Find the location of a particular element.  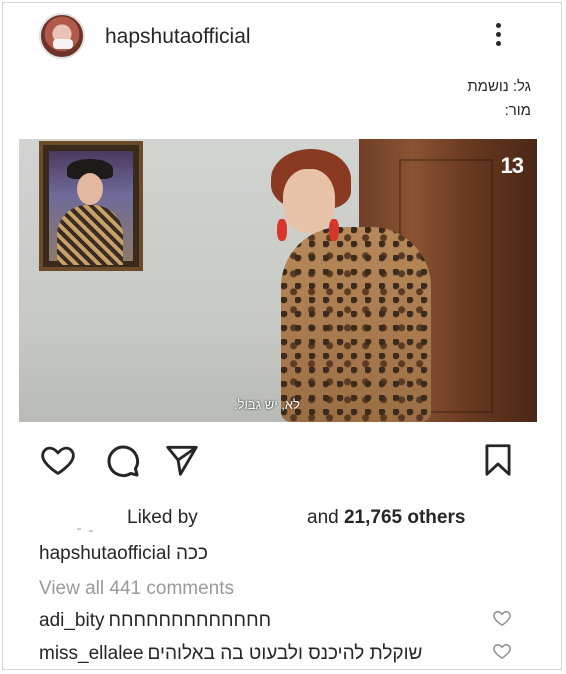

liked-by-label: Liked by is located at coordinates (162, 517).